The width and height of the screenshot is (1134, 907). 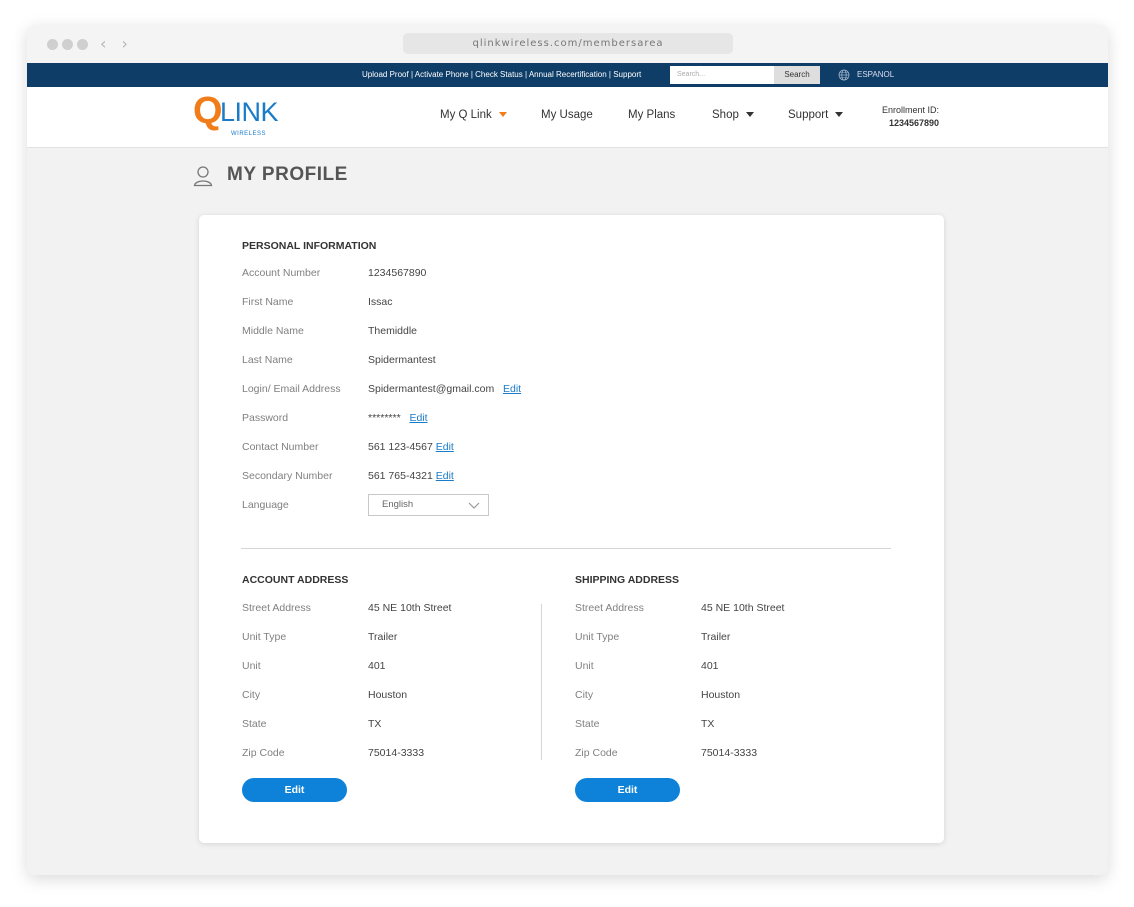 I want to click on enrollment-id: 1234567890, so click(x=913, y=123).